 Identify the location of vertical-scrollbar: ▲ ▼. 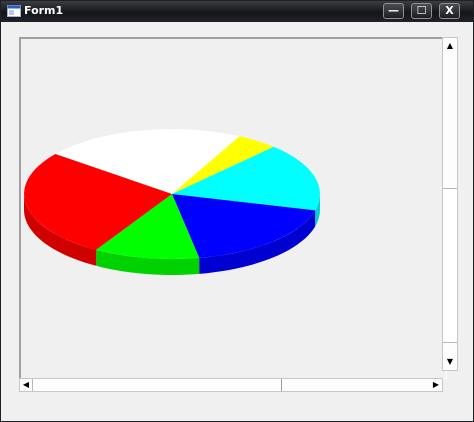
(450, 204).